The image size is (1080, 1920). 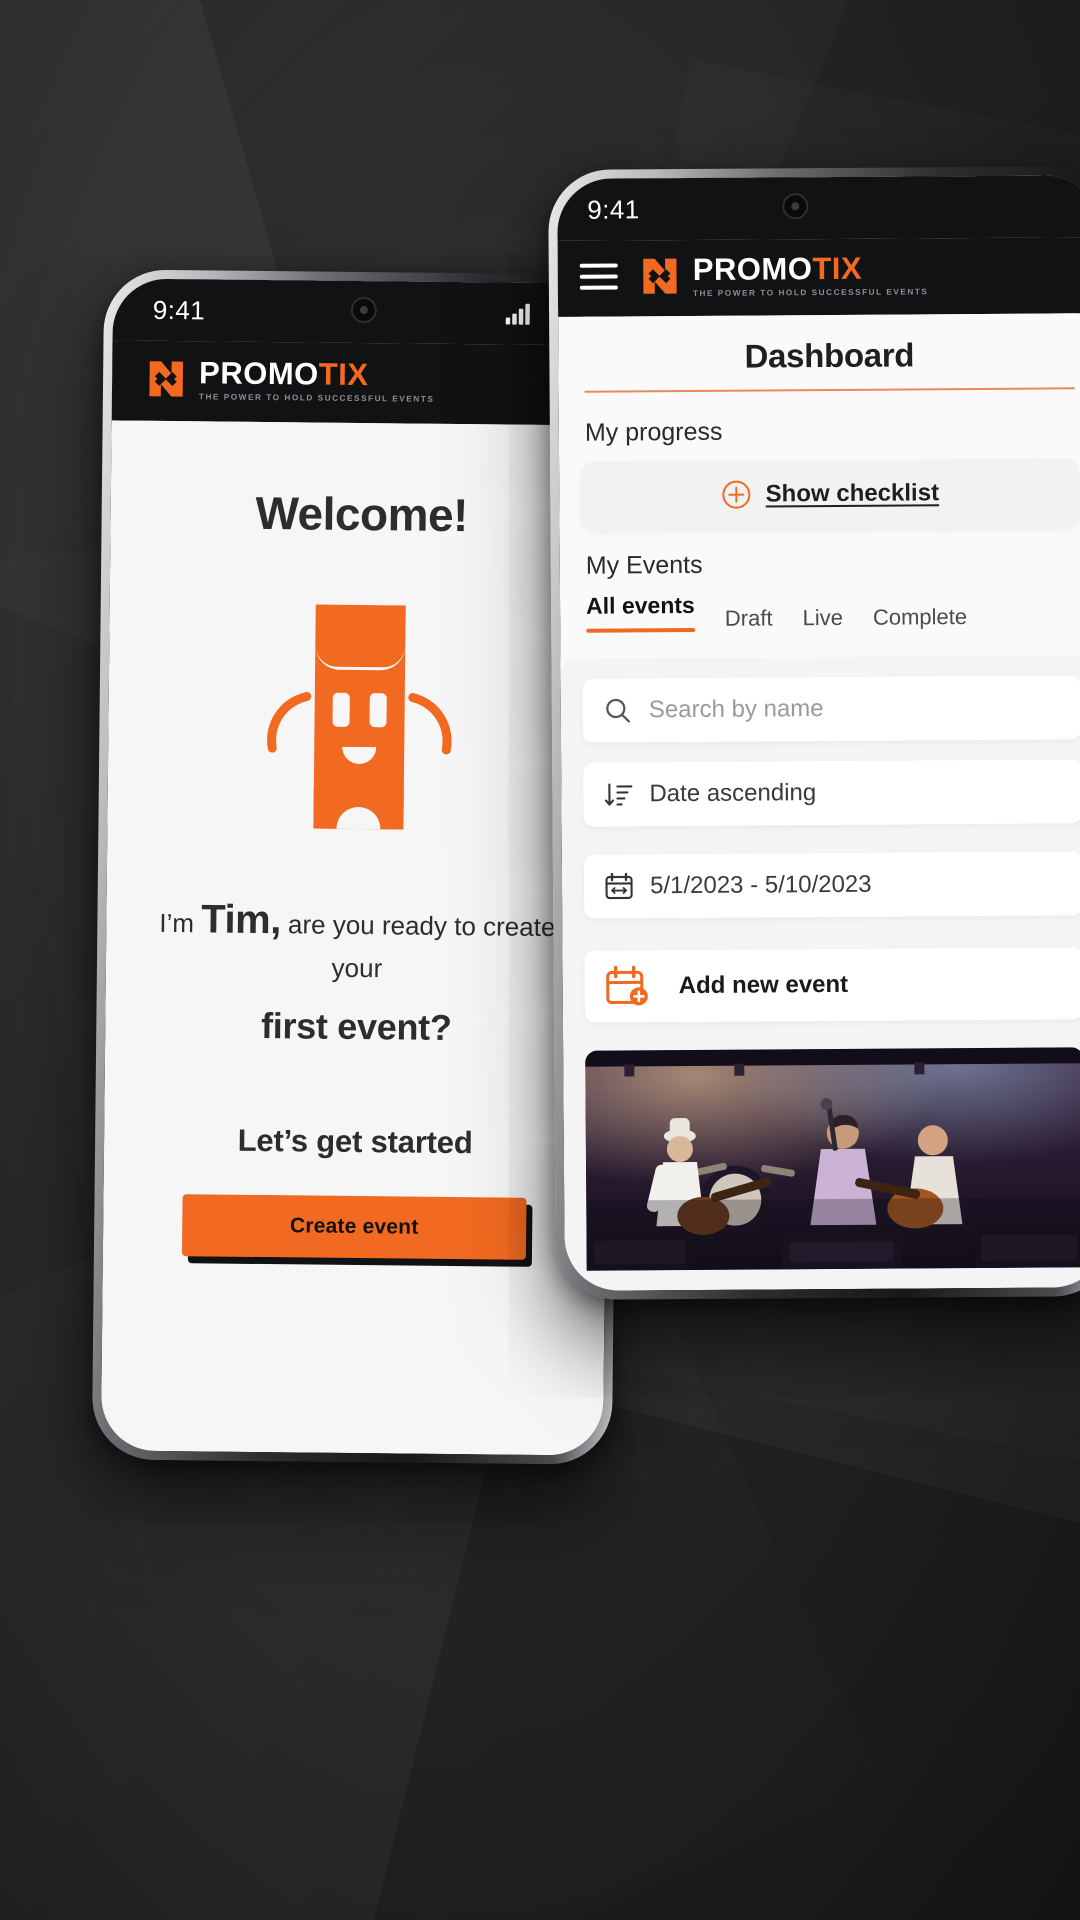 I want to click on get-started-label: Let’s get started, so click(x=355, y=1141).